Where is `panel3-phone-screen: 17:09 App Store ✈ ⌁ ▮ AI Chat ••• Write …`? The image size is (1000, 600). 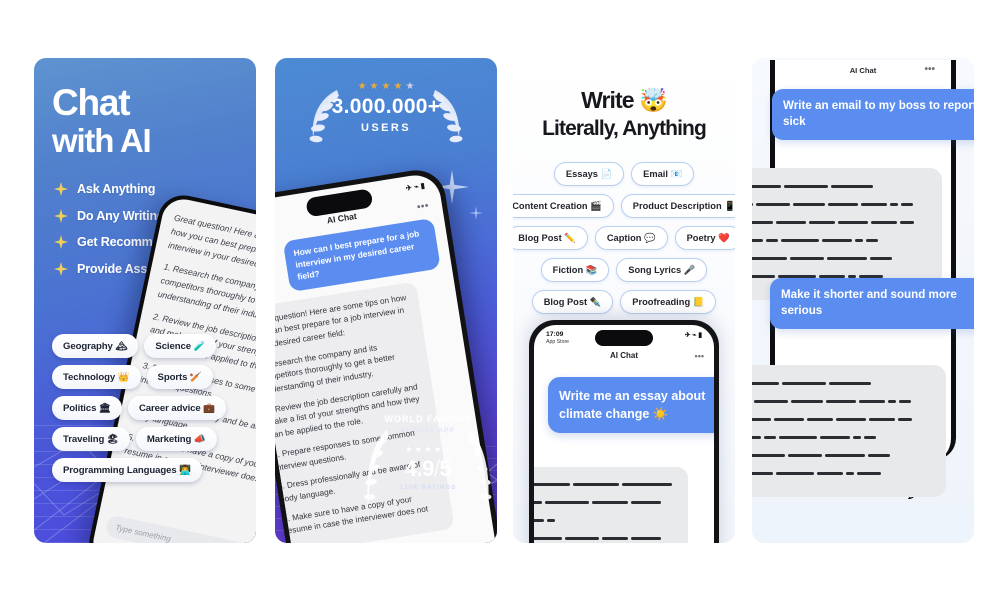 panel3-phone-screen: 17:09 App Store ✈ ⌁ ▮ AI Chat ••• Write … is located at coordinates (624, 434).